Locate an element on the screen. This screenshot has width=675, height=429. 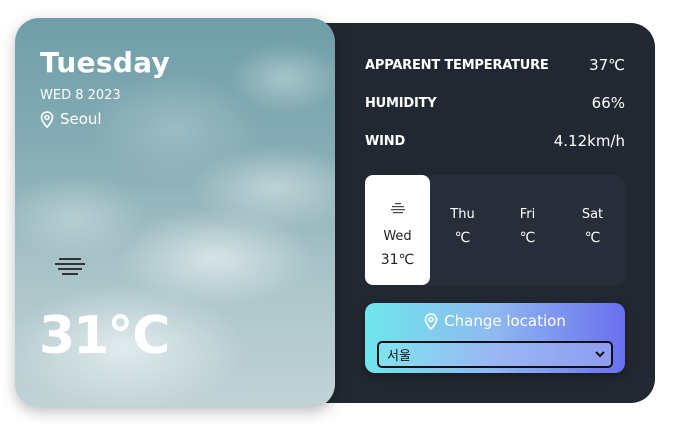
stat-value: 37℃ is located at coordinates (607, 65).